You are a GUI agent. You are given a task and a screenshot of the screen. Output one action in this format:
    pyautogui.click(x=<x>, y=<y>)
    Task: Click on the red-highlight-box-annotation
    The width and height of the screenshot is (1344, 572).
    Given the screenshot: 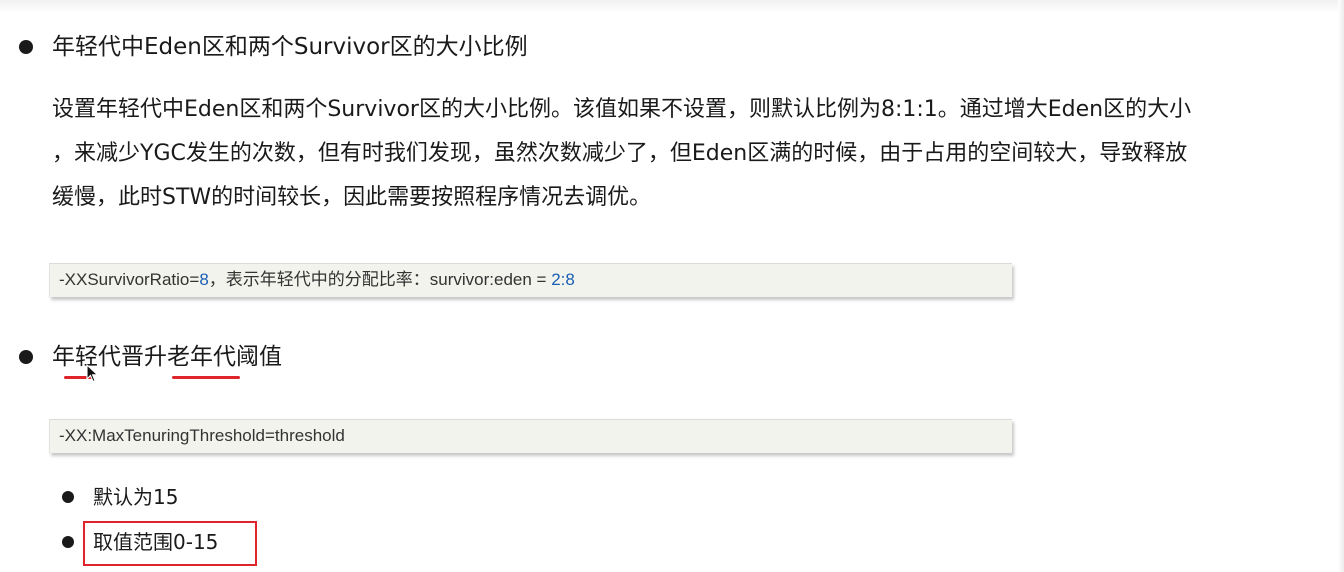 What is the action you would take?
    pyautogui.click(x=170, y=543)
    